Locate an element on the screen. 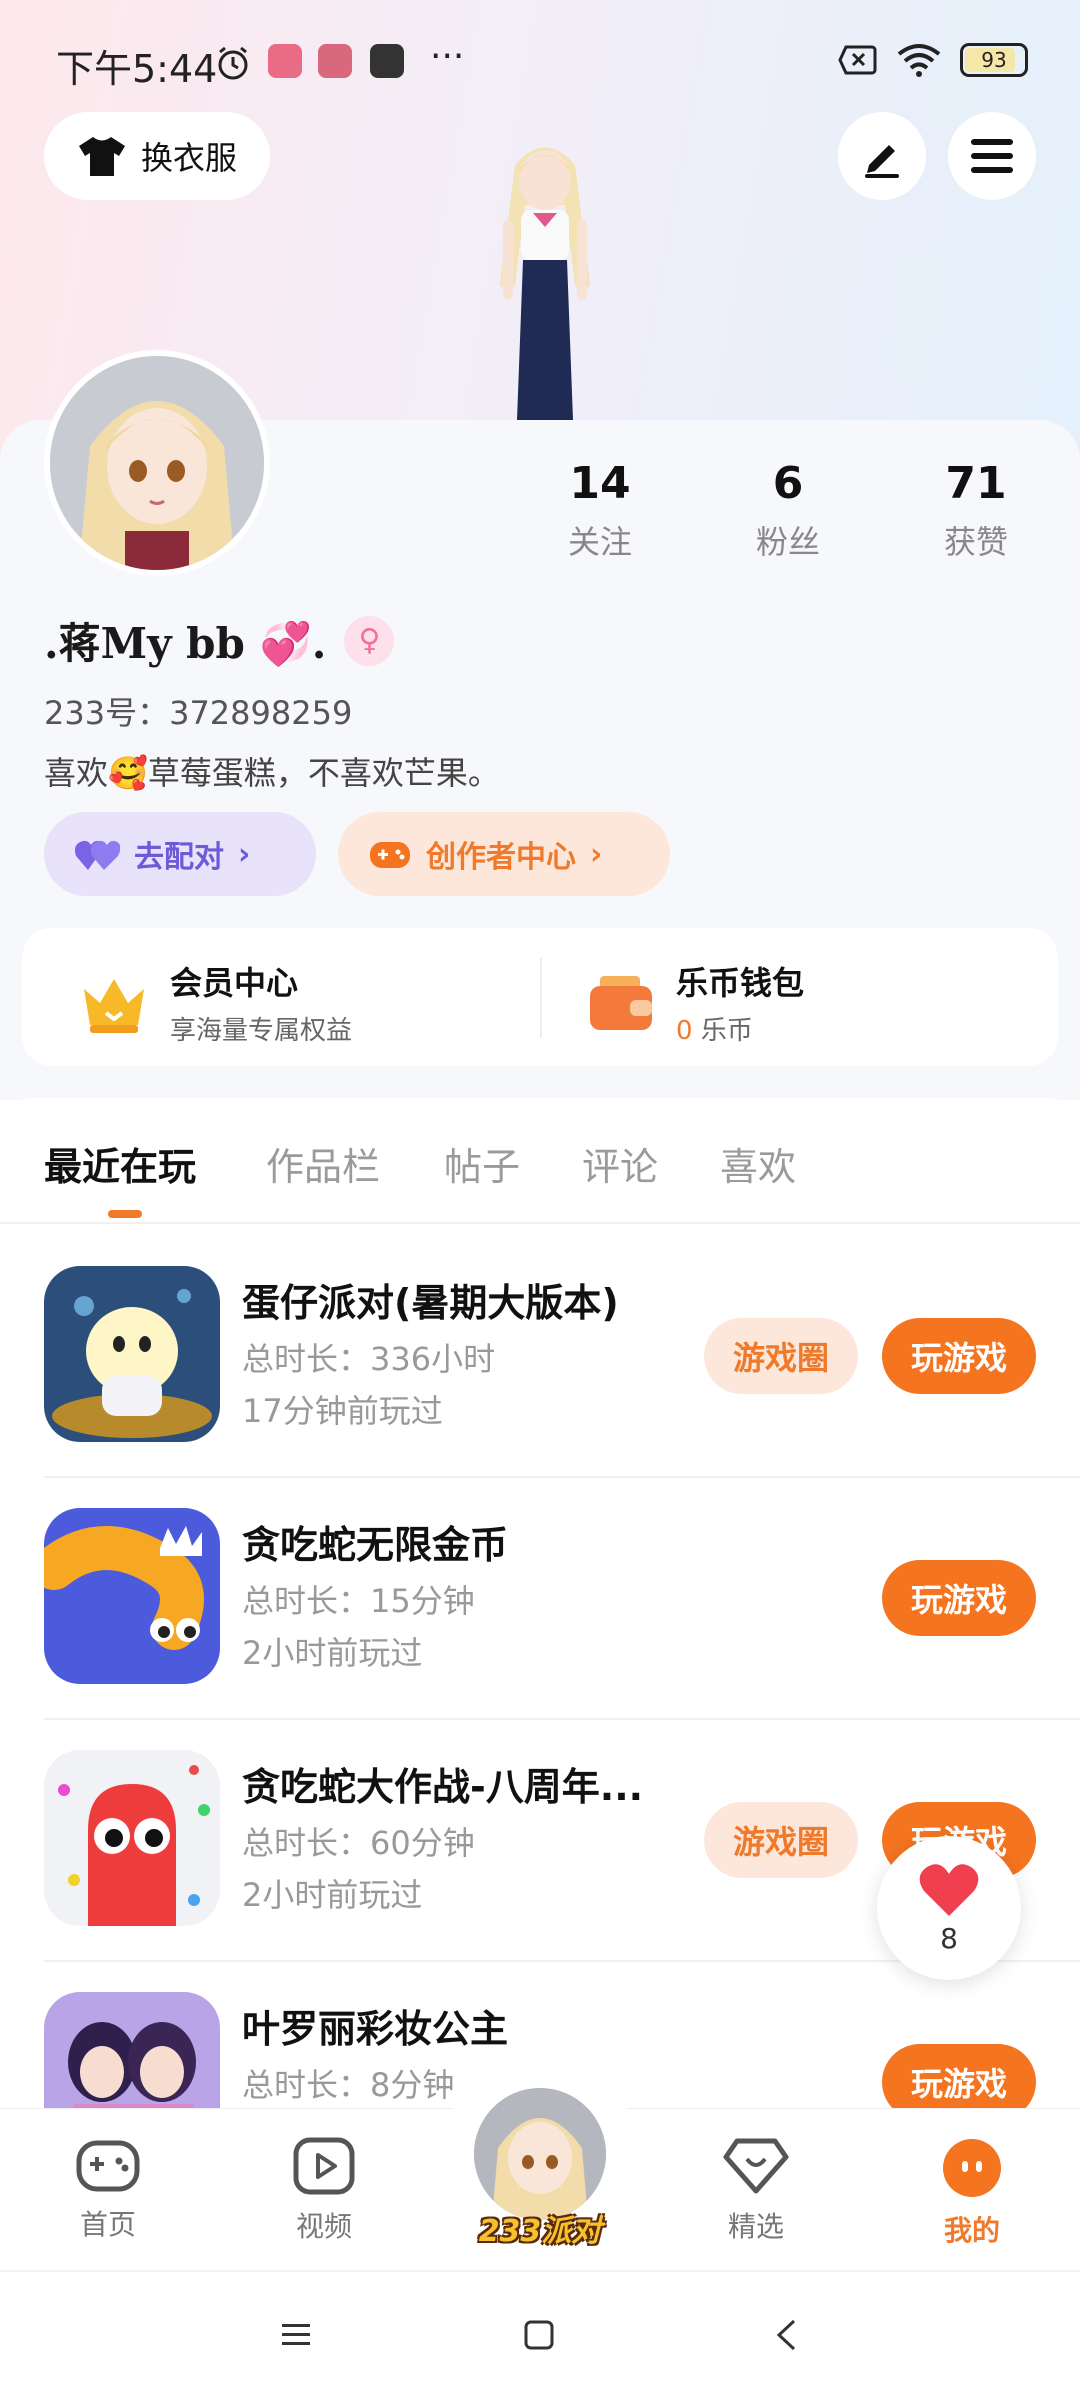 The height and width of the screenshot is (2402, 1080). nickname: .蒋My bb 💞. ♀ is located at coordinates (219, 640).